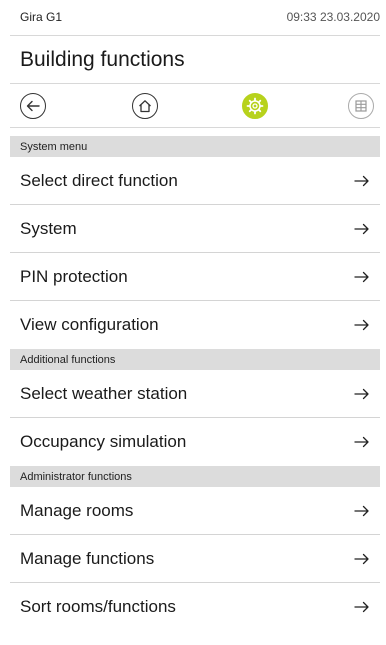 This screenshot has height=645, width=386. I want to click on section-header-administrator-functions: Administrator functions, so click(195, 476).